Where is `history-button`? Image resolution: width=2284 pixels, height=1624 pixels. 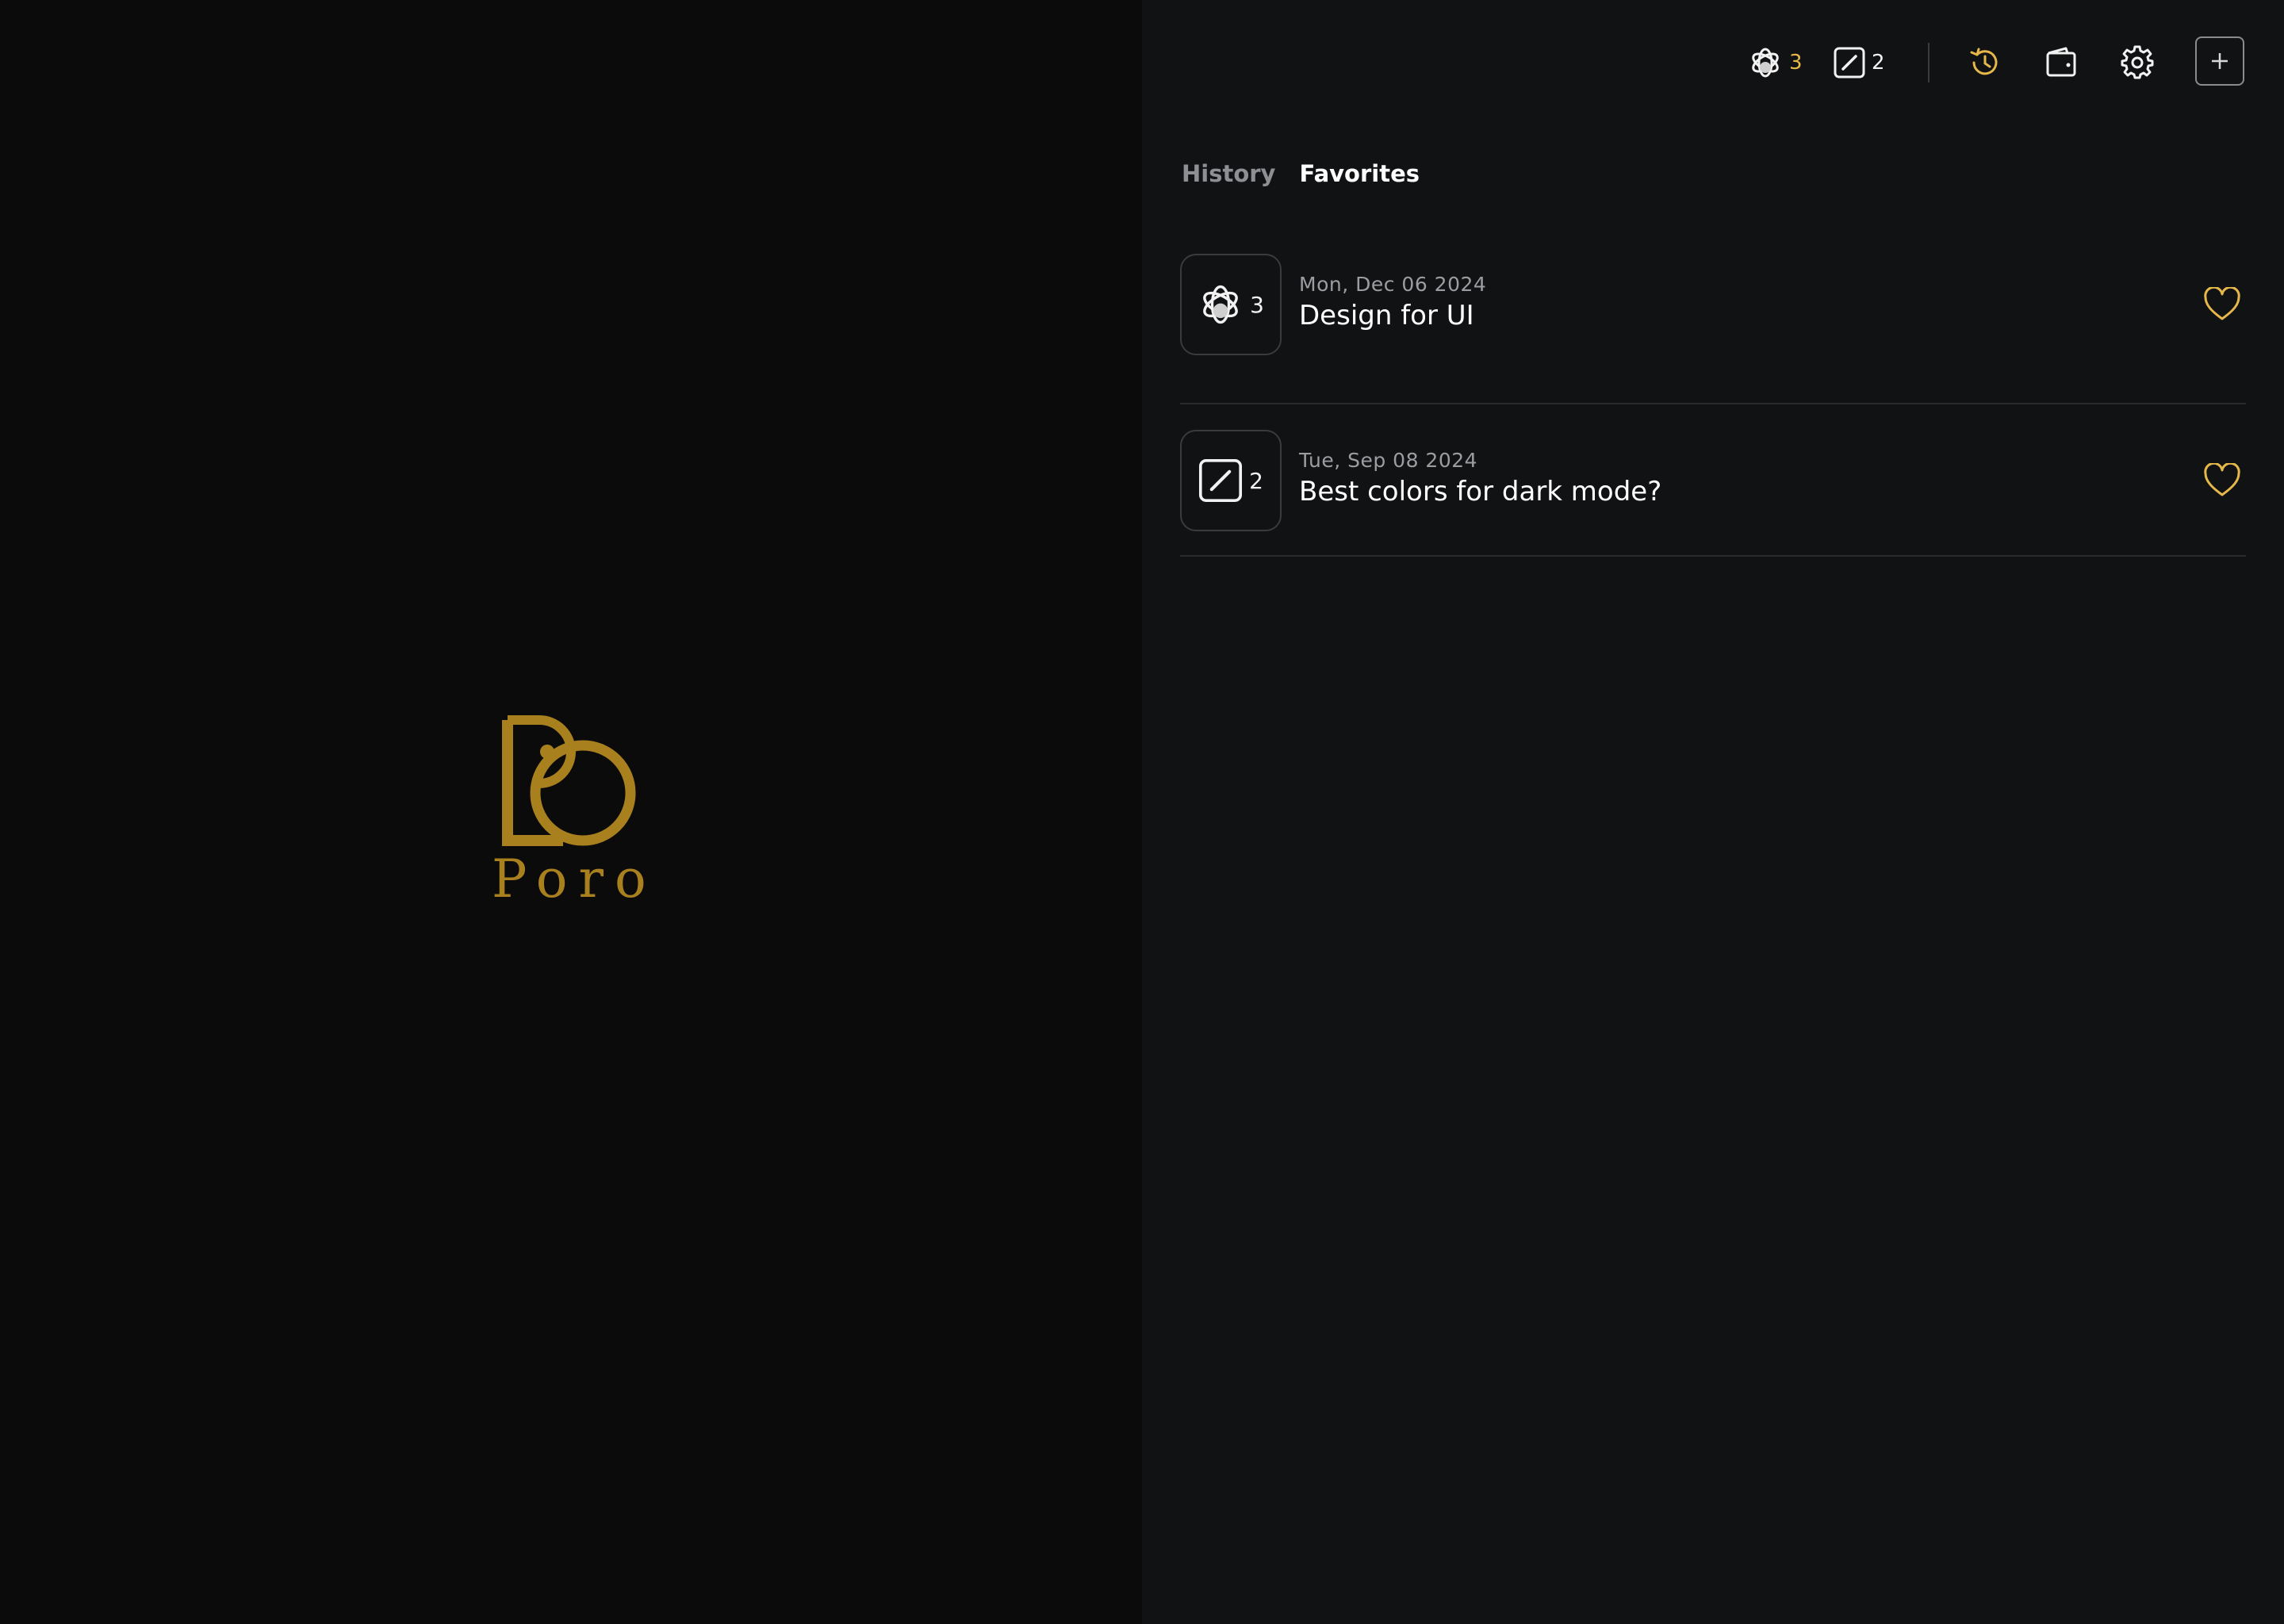 history-button is located at coordinates (1985, 62).